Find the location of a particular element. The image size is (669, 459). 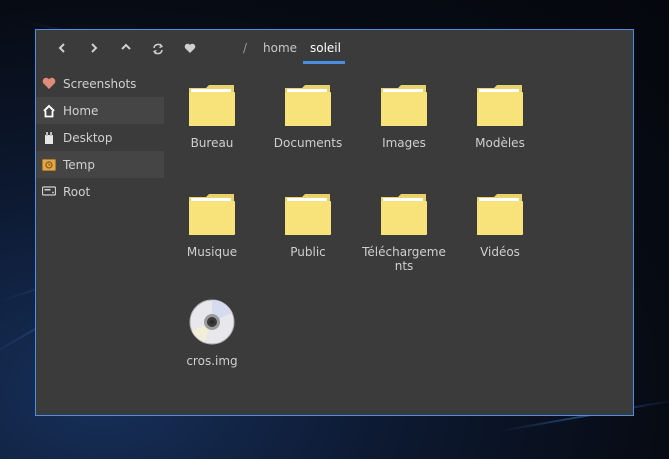

sidebar-item-root: Root is located at coordinates (100, 191).